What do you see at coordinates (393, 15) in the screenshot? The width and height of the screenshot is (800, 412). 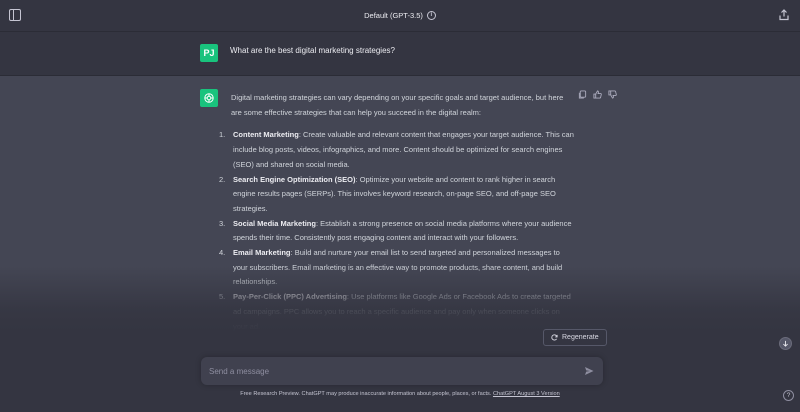 I see `model-title-text: Default (GPT-3.5)` at bounding box center [393, 15].